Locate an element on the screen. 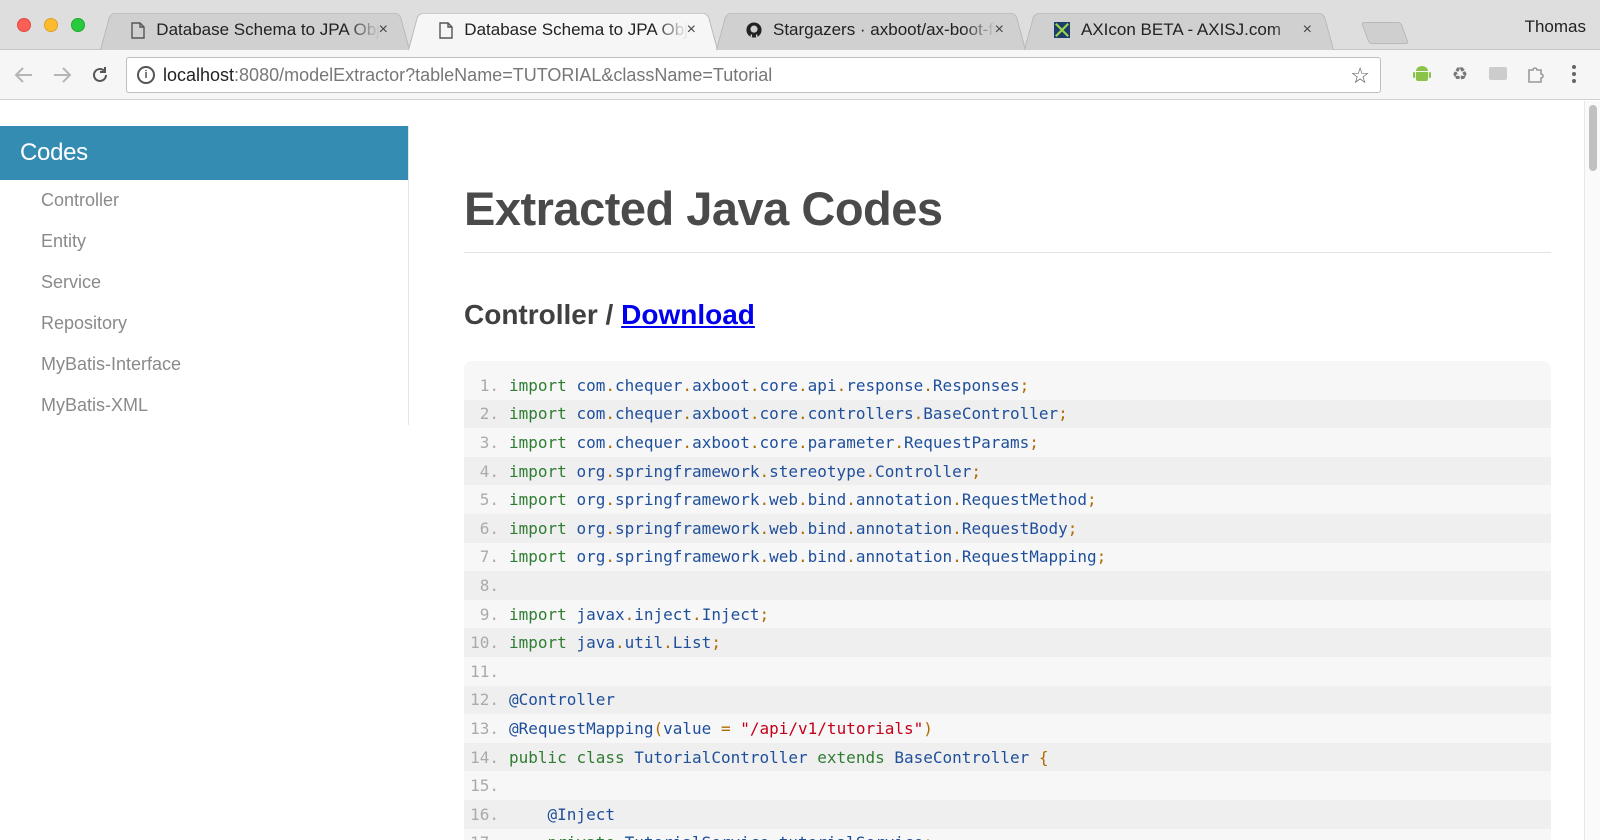 The image size is (1600, 840). code-line: 11. is located at coordinates (1007, 671).